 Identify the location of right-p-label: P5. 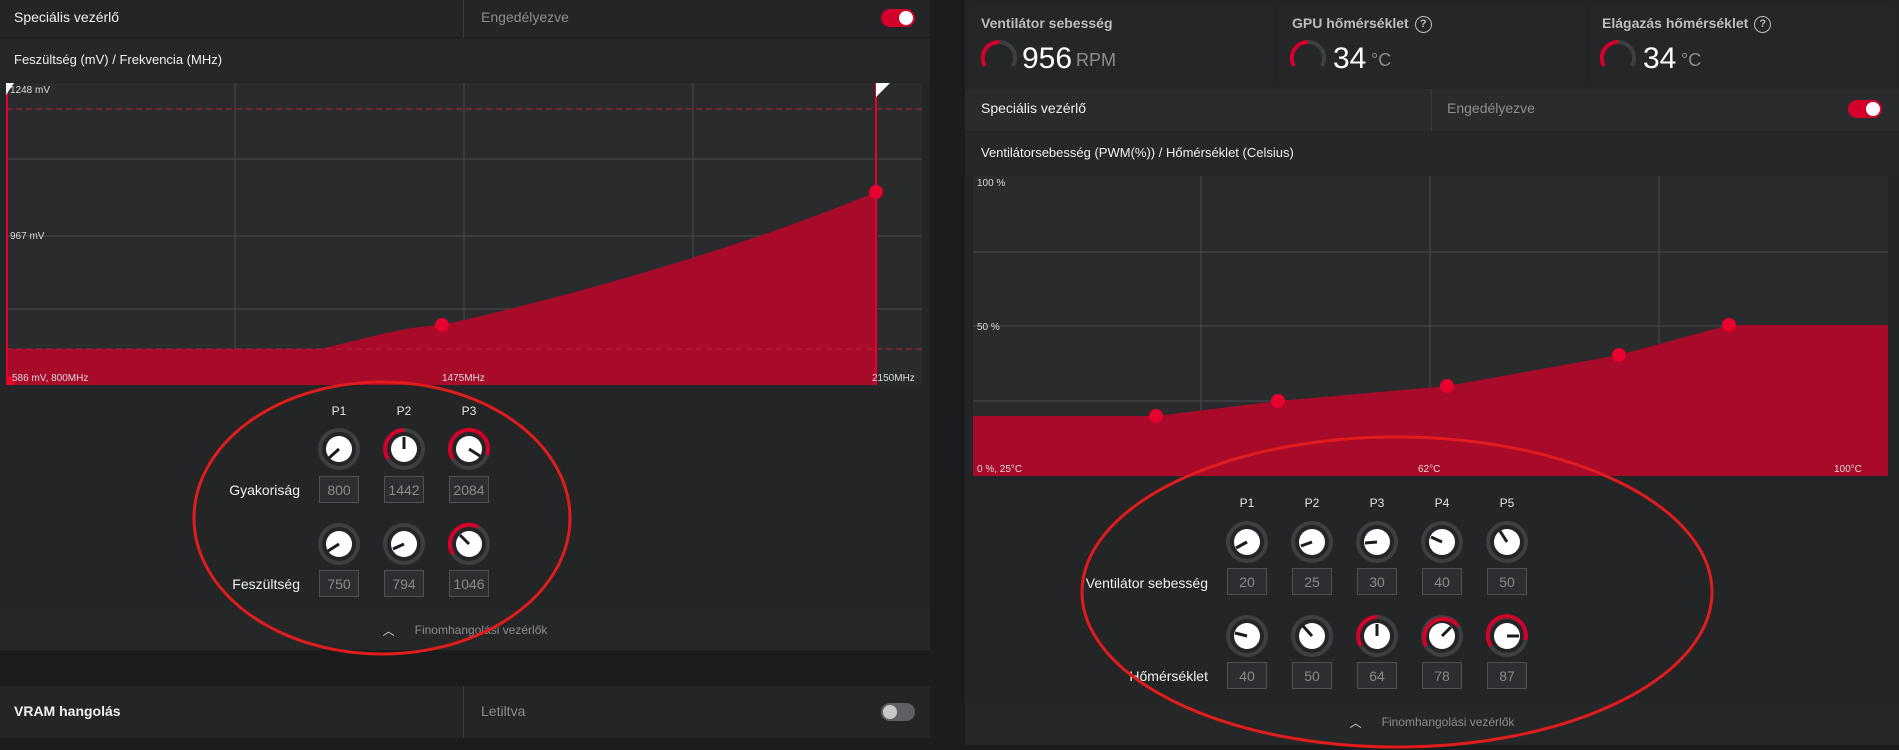
(1507, 503).